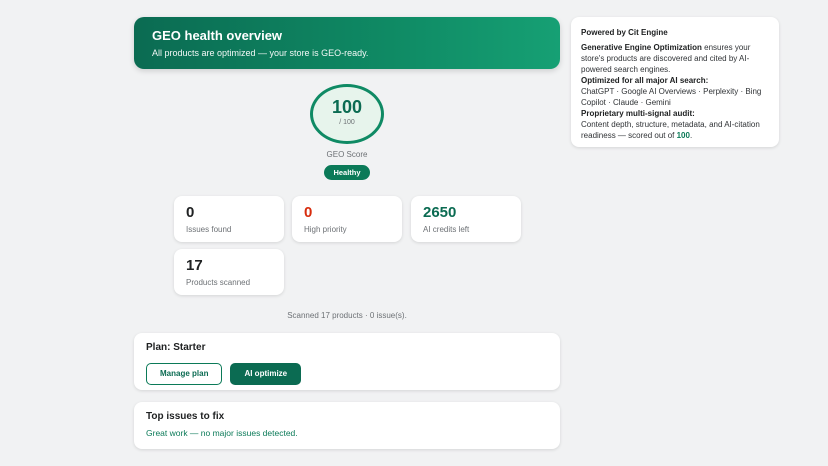 Image resolution: width=828 pixels, height=466 pixels. What do you see at coordinates (266, 374) in the screenshot?
I see `ai-optimize-button: AI optimize` at bounding box center [266, 374].